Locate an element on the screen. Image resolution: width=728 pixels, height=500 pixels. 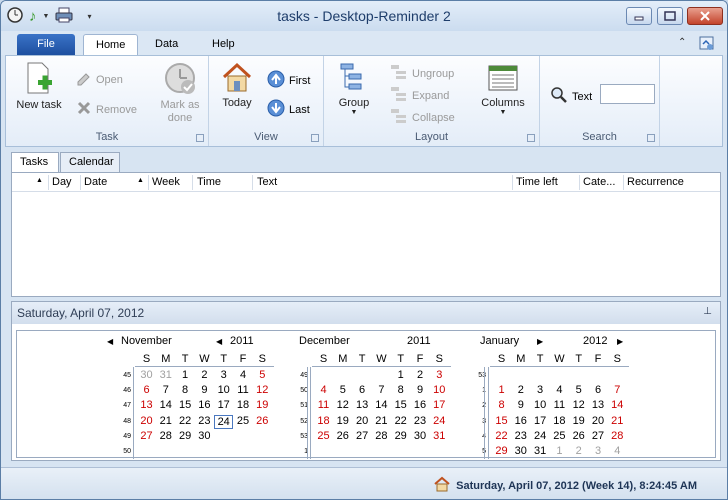
calendar-day: 23 is located at coordinates (520, 436).